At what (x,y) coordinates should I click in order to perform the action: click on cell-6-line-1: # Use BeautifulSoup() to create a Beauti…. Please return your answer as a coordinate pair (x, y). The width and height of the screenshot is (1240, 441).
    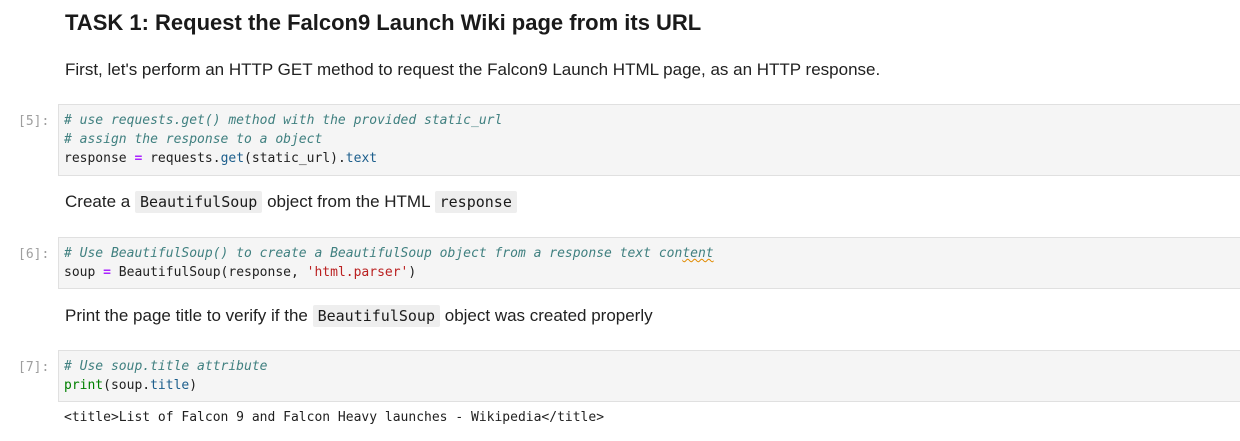
    Looking at the image, I should click on (652, 253).